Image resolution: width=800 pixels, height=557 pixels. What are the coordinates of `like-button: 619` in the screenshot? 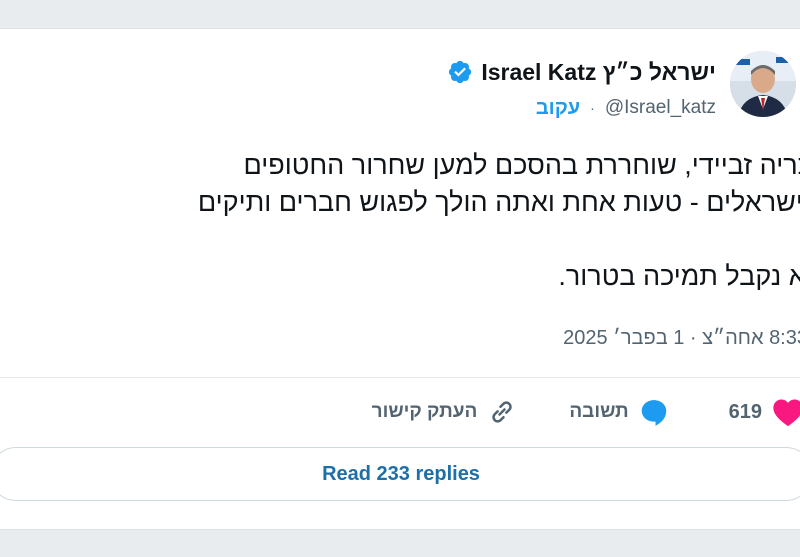 It's located at (764, 412).